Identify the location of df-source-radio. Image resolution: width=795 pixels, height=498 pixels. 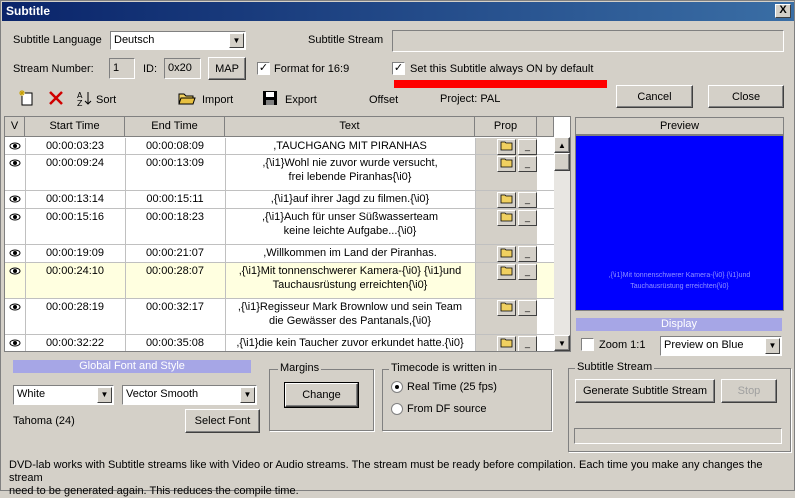
(397, 409).